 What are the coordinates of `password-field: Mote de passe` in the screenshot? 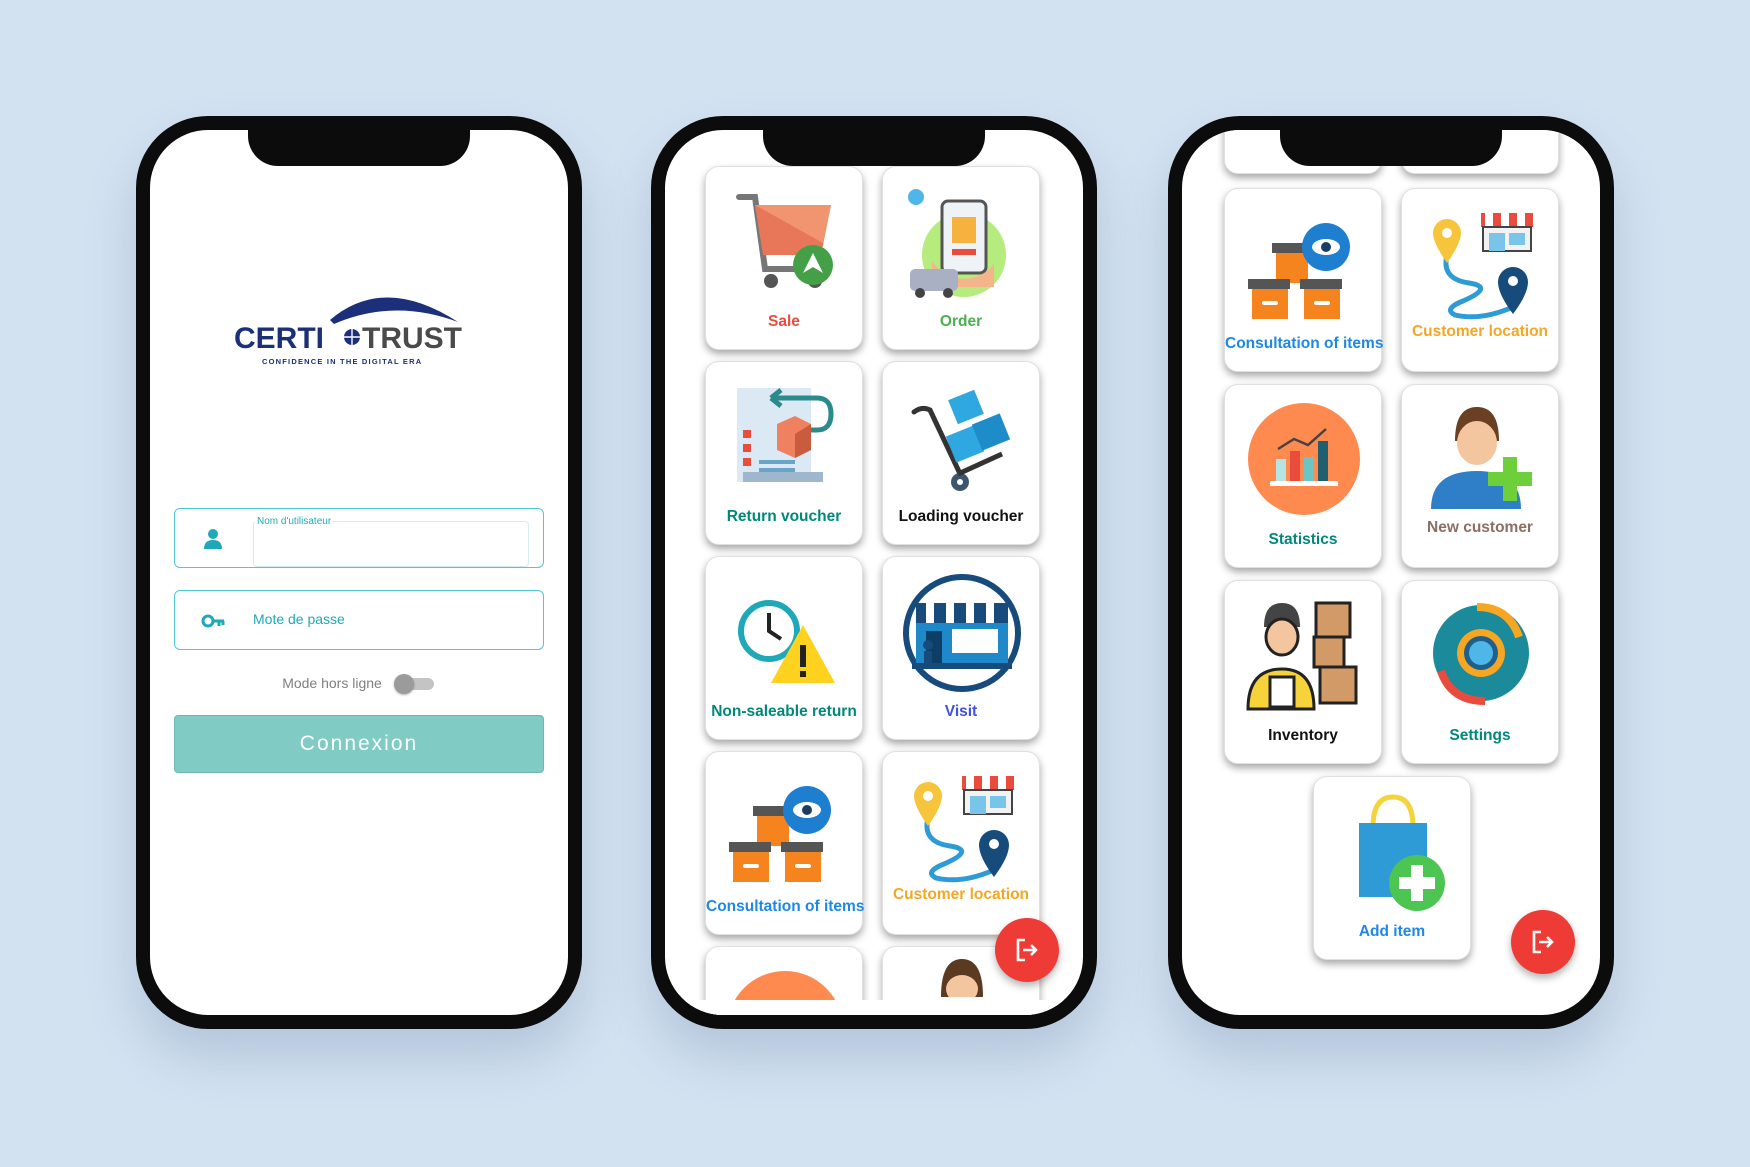 It's located at (359, 620).